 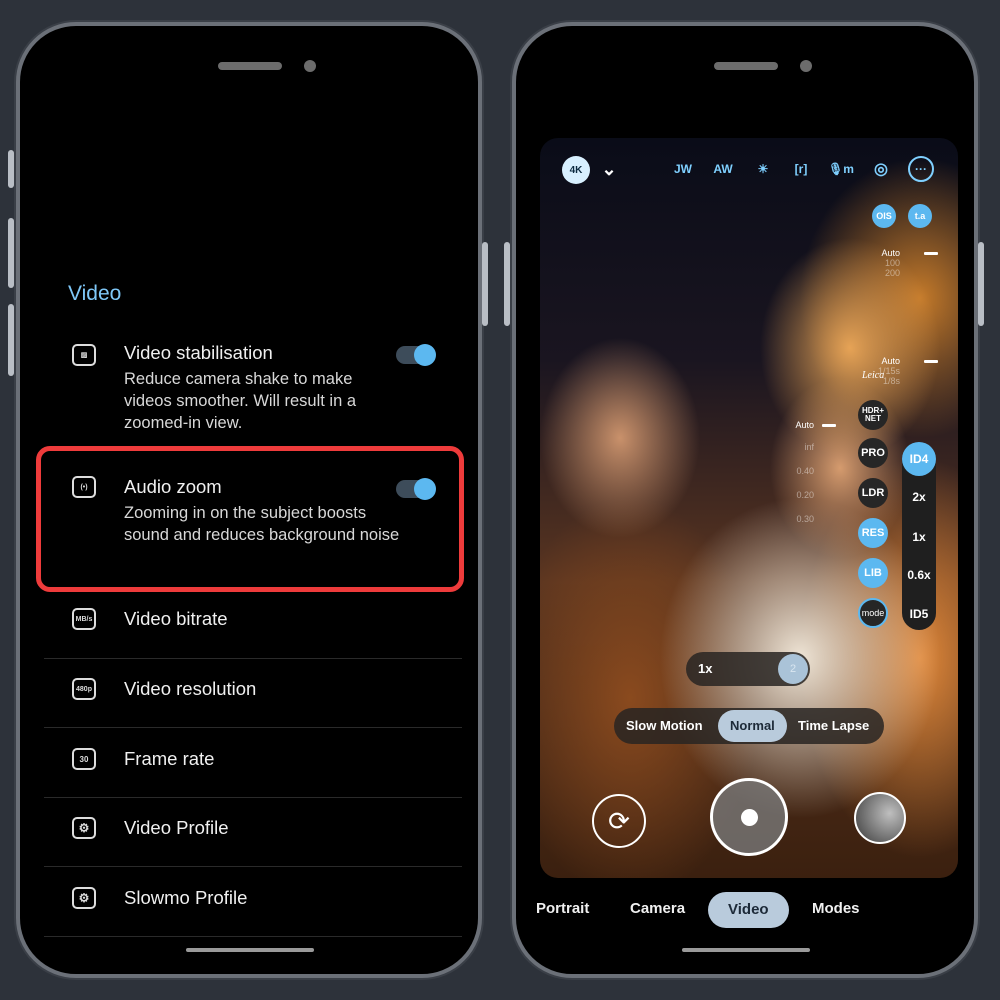 I want to click on tab-portrait: Portrait, so click(x=562, y=908).